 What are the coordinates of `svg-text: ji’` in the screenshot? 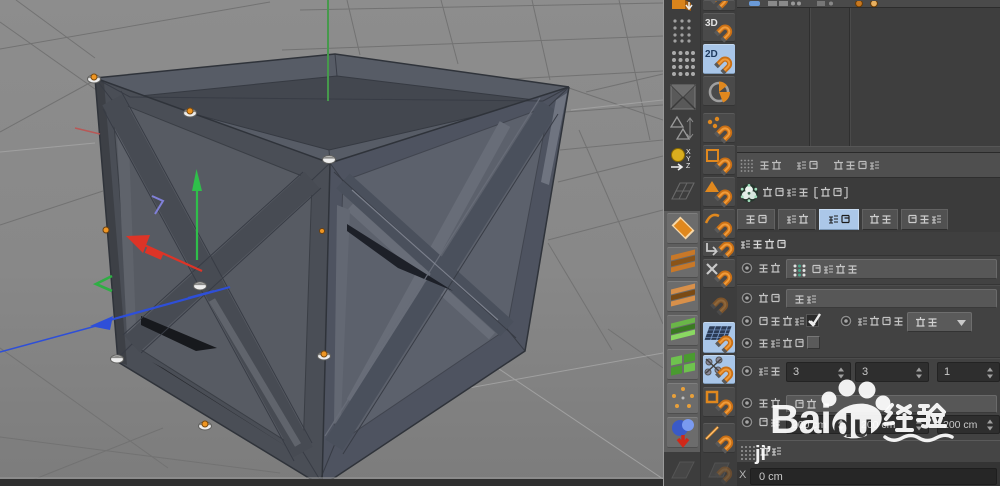 It's located at (763, 454).